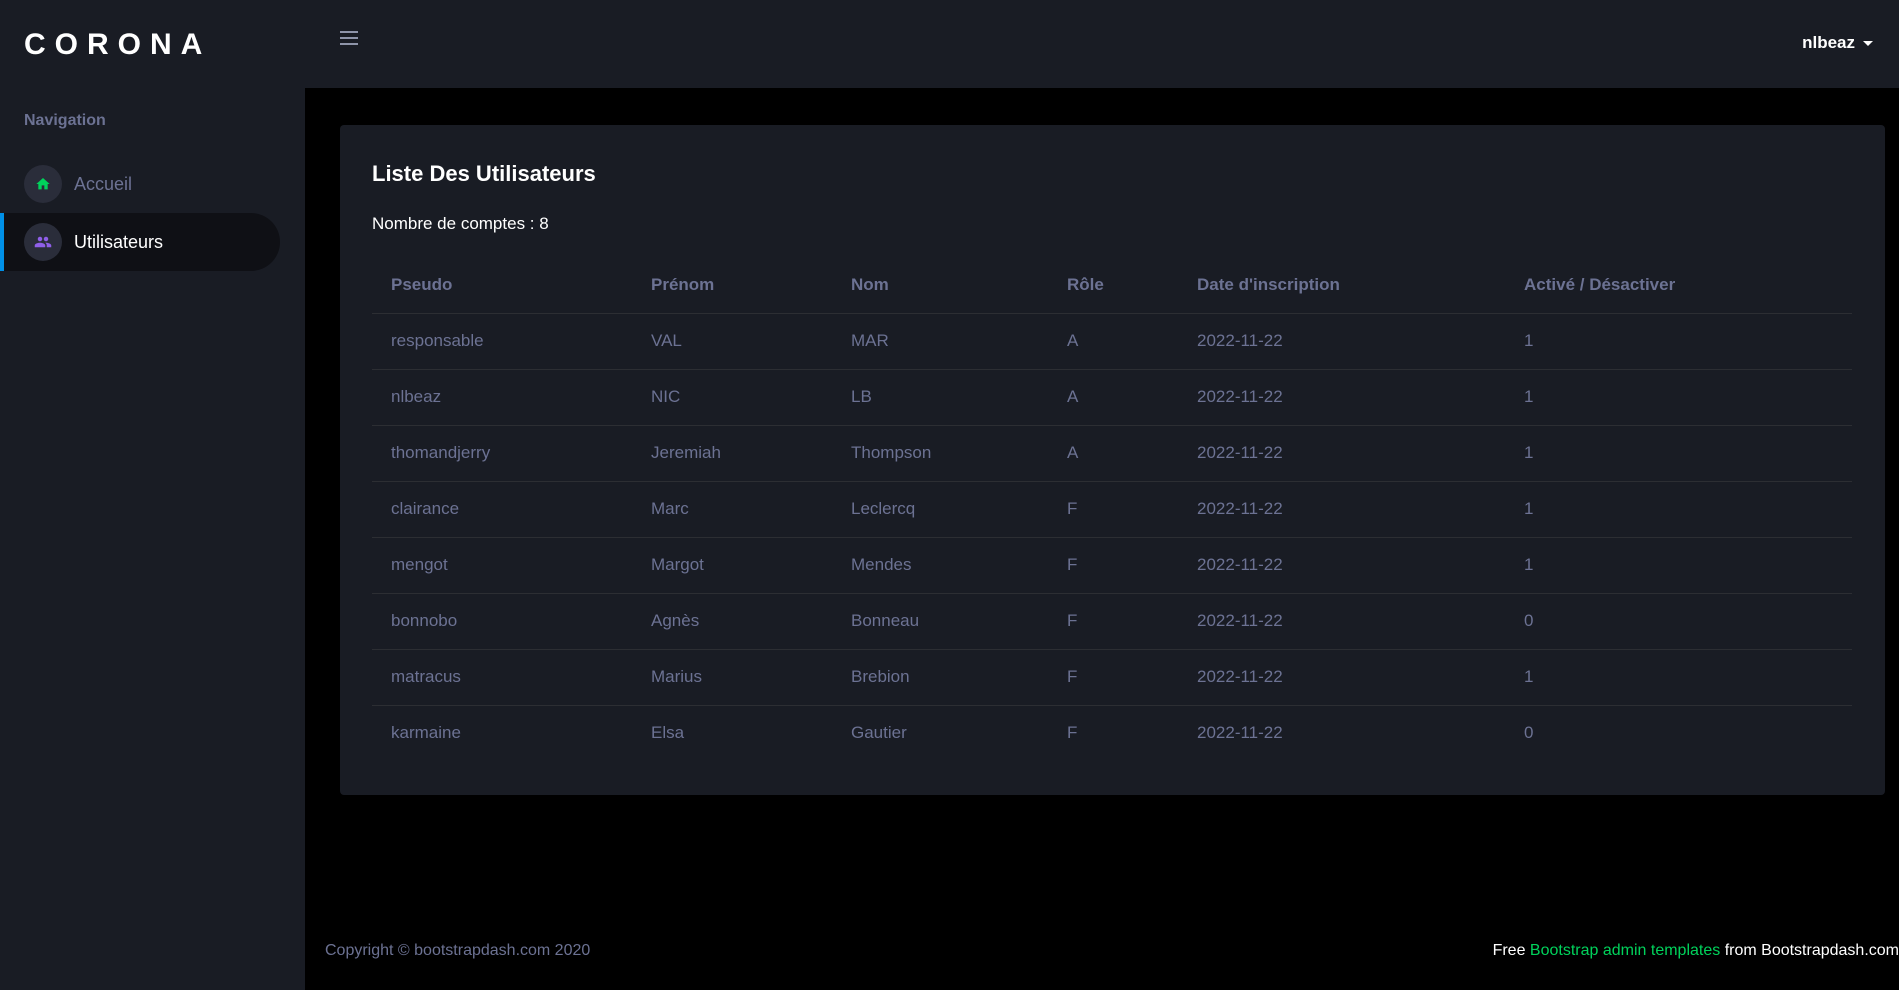 The height and width of the screenshot is (990, 1899). Describe the element at coordinates (1809, 950) in the screenshot. I see `footer-from-text: from Bootstrapdash.com` at that location.